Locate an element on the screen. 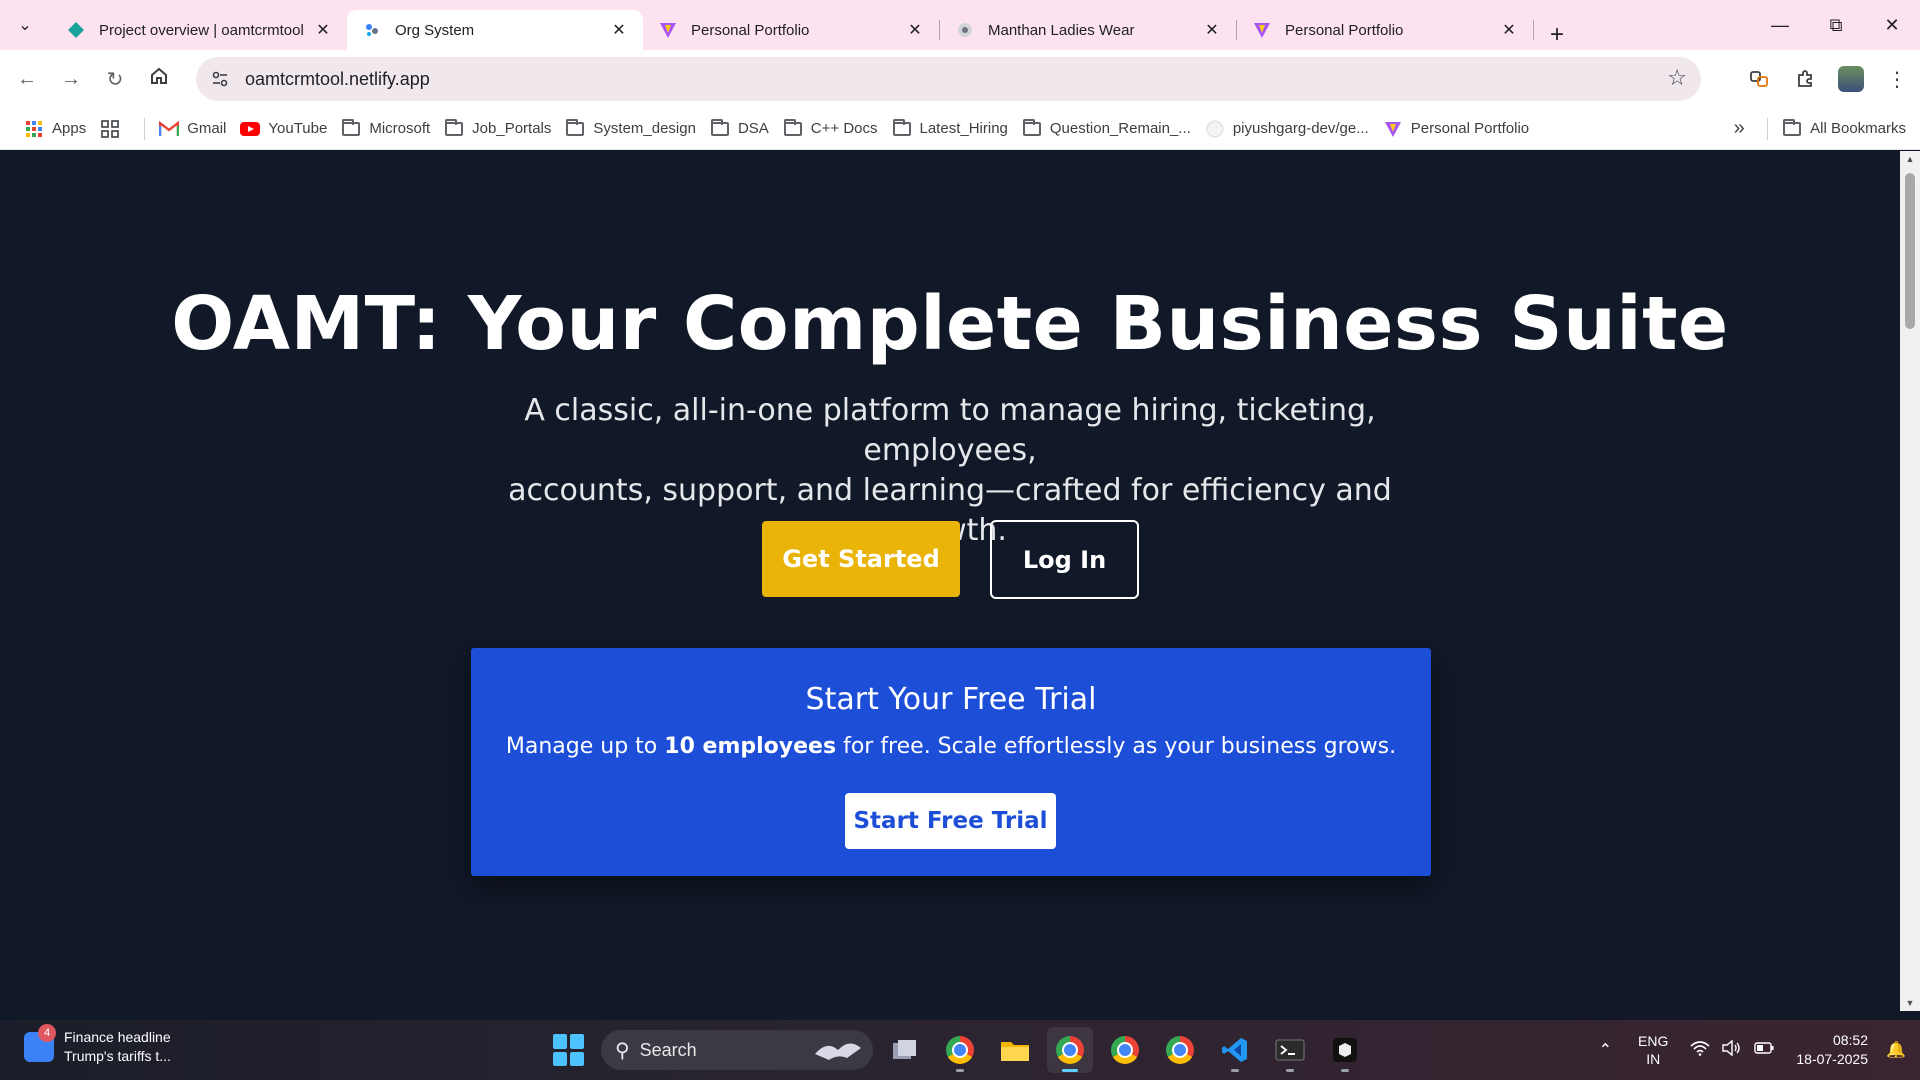  profile-avatar is located at coordinates (1851, 79).